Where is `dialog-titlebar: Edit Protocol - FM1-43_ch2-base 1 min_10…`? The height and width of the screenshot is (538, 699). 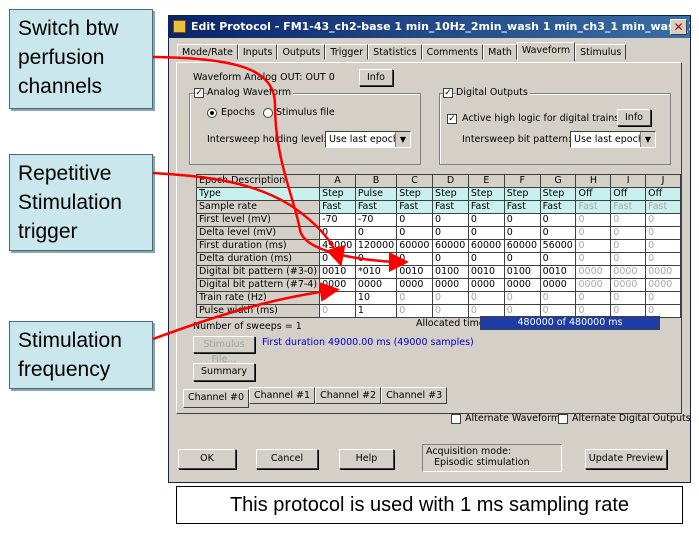 dialog-titlebar: Edit Protocol - FM1-43_ch2-base 1 min_10… is located at coordinates (429, 27).